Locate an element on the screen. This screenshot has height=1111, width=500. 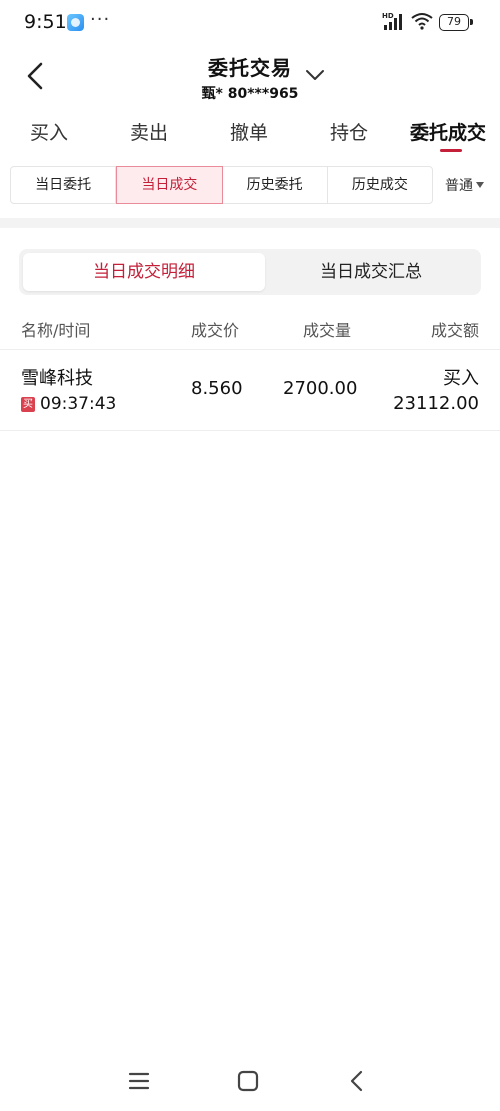
home-button is located at coordinates (248, 1081).